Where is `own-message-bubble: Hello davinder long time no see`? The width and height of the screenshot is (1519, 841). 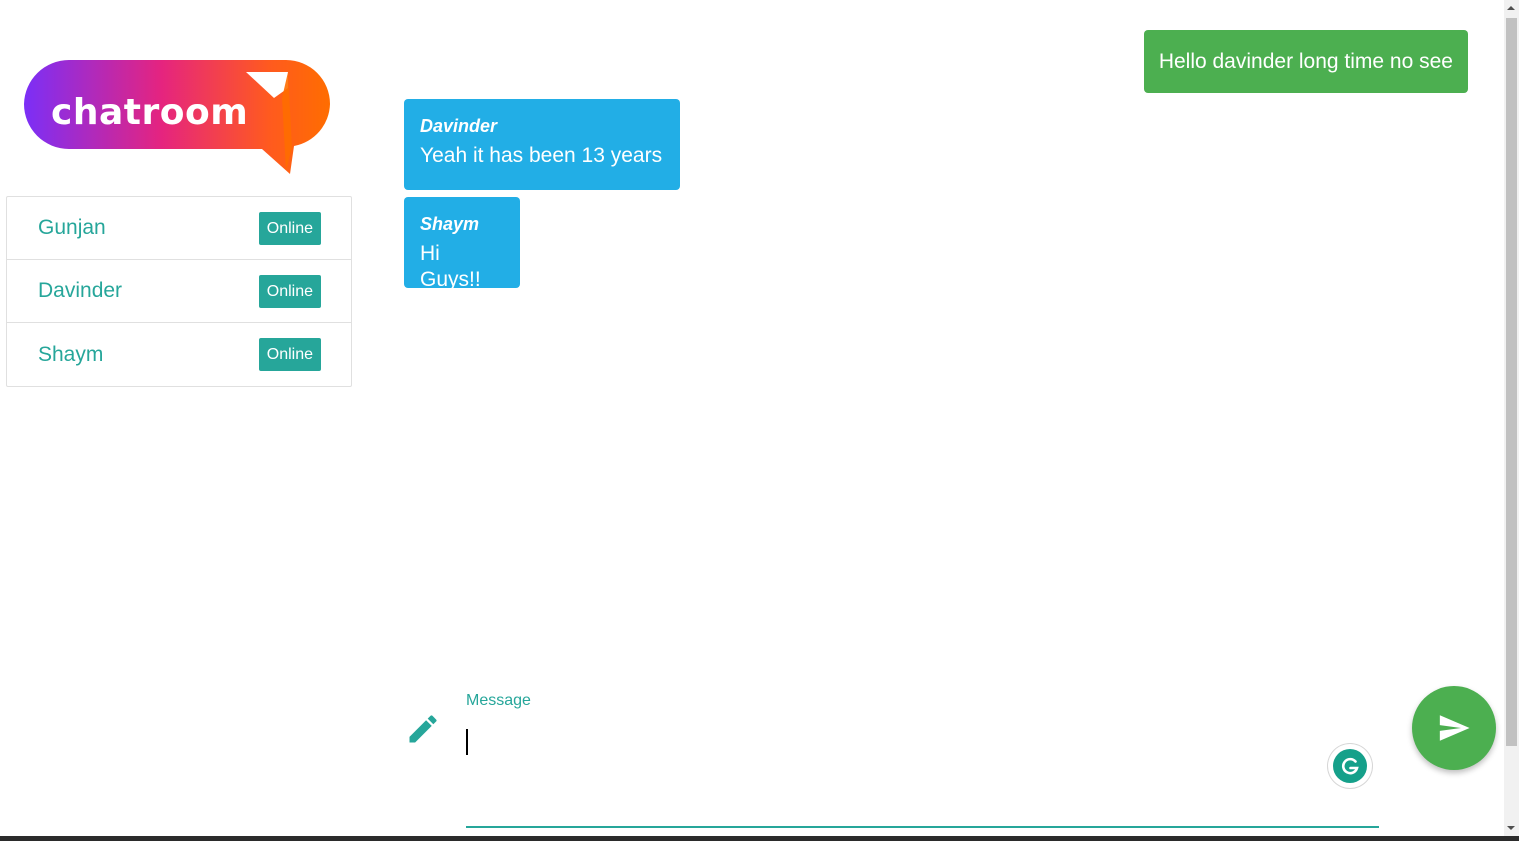
own-message-bubble: Hello davinder long time no see is located at coordinates (1305, 61).